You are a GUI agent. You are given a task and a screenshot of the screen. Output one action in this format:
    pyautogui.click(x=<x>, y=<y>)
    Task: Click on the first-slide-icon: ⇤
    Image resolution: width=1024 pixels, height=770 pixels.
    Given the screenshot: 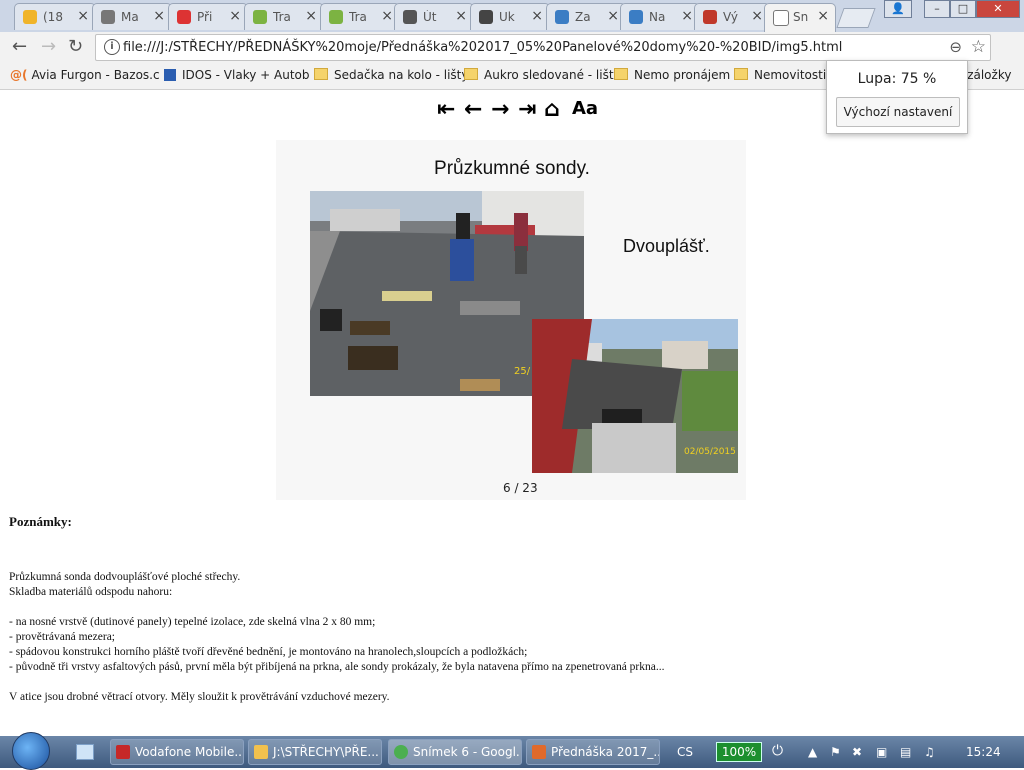 What is the action you would take?
    pyautogui.click(x=446, y=109)
    